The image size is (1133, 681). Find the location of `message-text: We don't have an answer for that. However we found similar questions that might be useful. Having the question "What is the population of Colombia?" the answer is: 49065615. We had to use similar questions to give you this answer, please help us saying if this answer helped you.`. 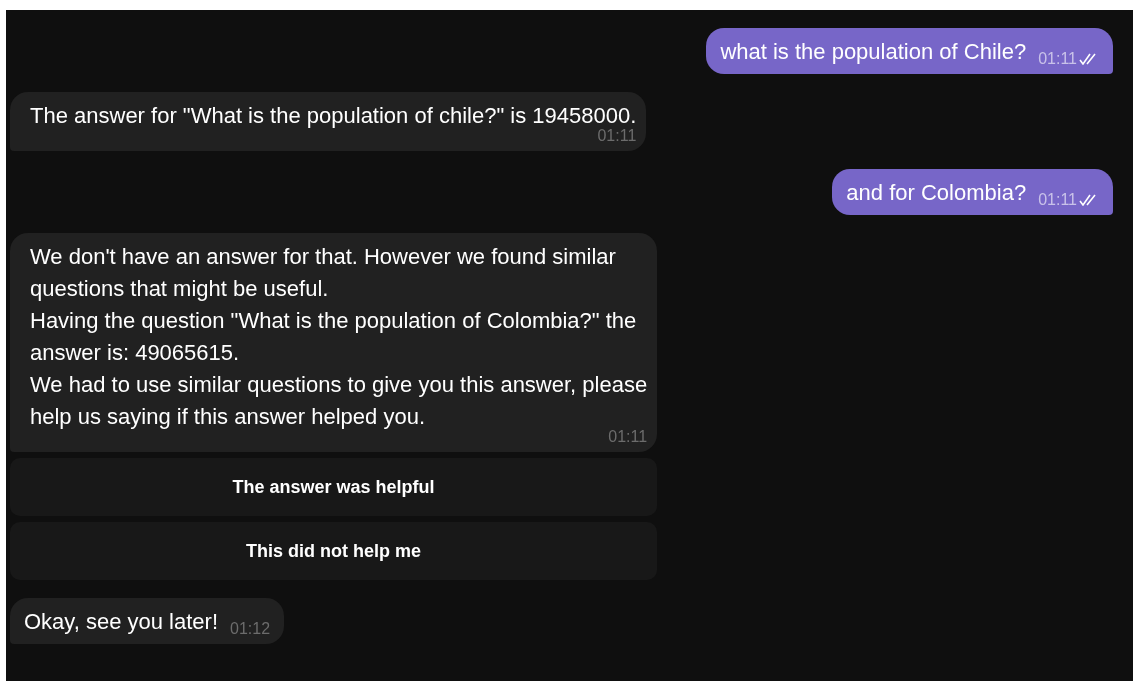

message-text: We don't have an answer for that. However we found similar questions that might be useful. Having the question "What is the population of Colombia?" the answer is: 49065615. We had to use similar questions to give you this answer, please help us saying if this answer helped you. is located at coordinates (339, 336).